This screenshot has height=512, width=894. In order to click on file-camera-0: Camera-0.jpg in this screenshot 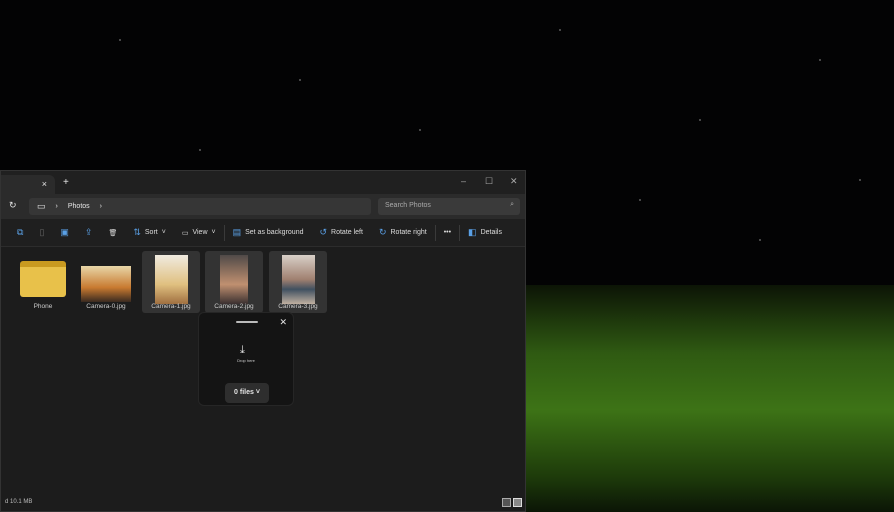, I will do `click(106, 282)`.